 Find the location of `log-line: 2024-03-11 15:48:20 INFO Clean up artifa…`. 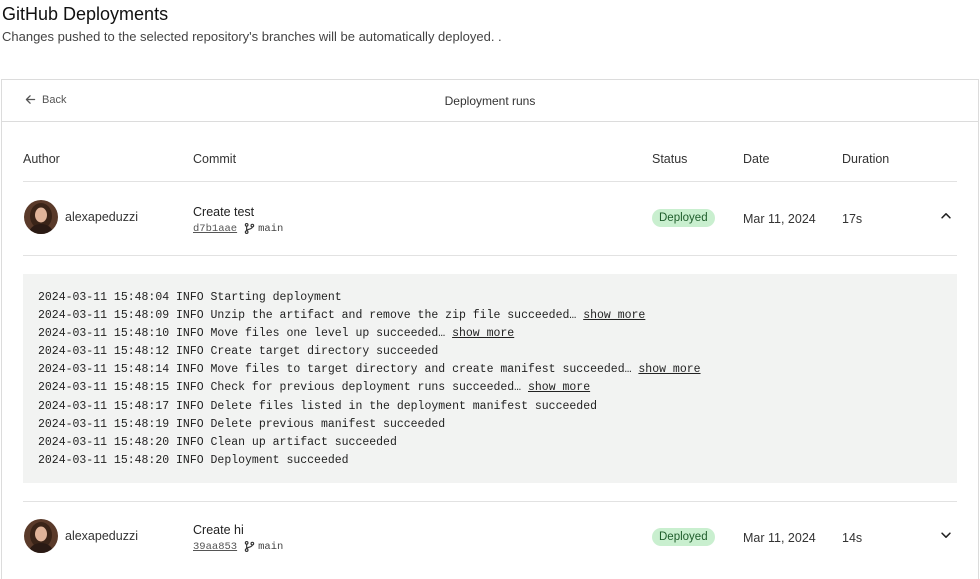

log-line: 2024-03-11 15:48:20 INFO Clean up artifa… is located at coordinates (490, 443).